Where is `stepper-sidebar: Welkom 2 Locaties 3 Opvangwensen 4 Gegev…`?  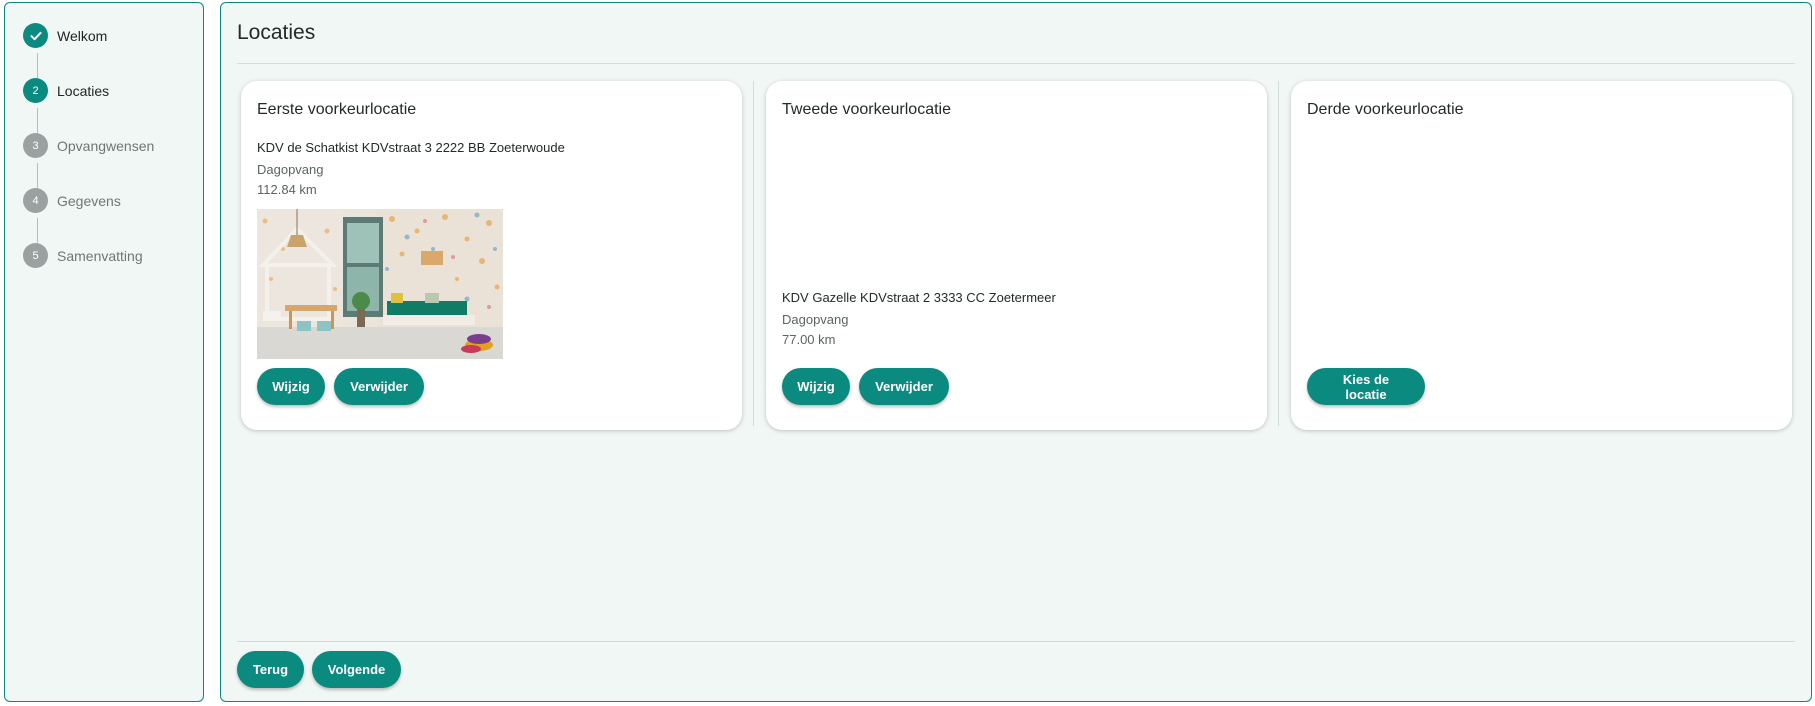
stepper-sidebar: Welkom 2 Locaties 3 Opvangwensen 4 Gegev… is located at coordinates (104, 352).